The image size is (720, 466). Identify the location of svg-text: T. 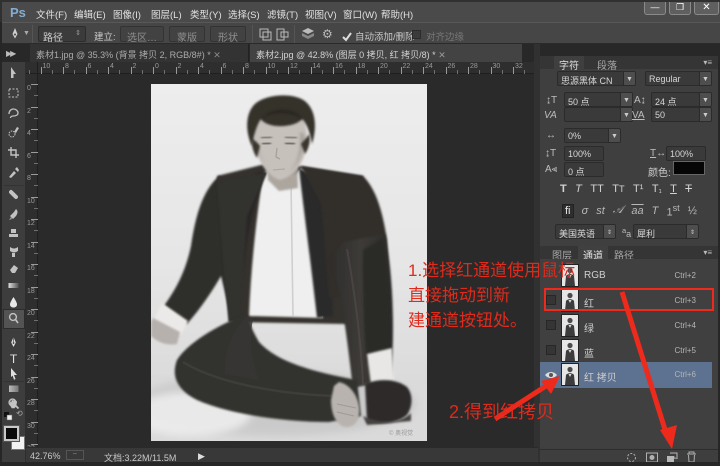
(14, 358).